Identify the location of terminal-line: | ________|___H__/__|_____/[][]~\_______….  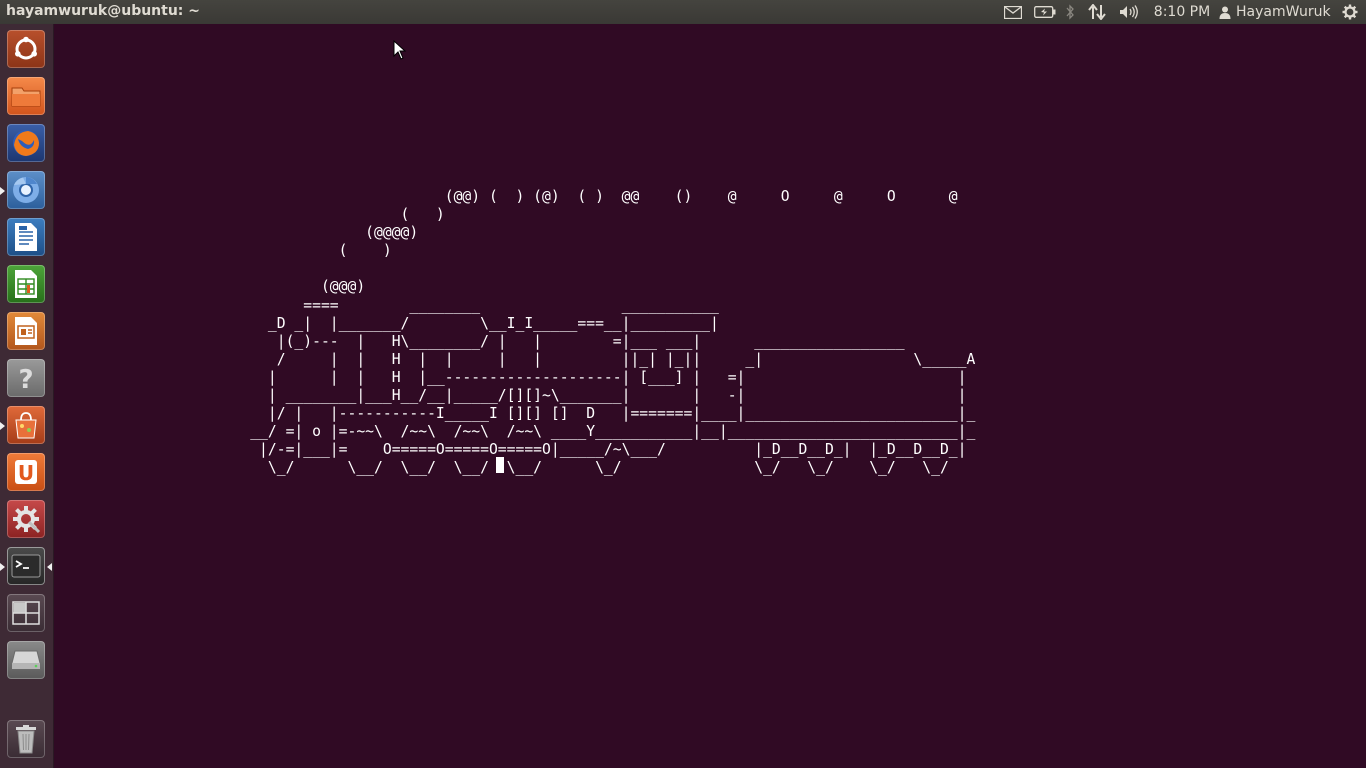
(617, 396).